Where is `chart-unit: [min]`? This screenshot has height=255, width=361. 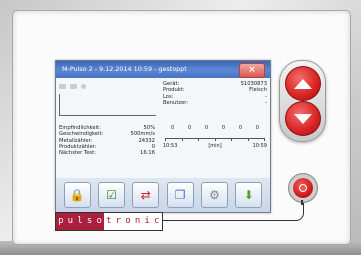
chart-unit: [min] is located at coordinates (215, 146).